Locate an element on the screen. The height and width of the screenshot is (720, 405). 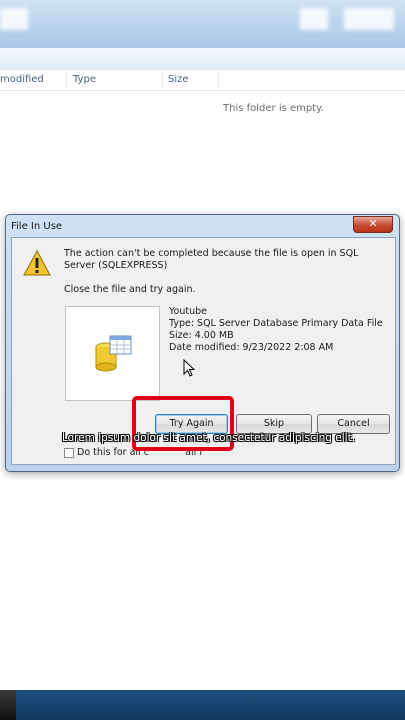
column-header-modified: modified is located at coordinates (22, 79).